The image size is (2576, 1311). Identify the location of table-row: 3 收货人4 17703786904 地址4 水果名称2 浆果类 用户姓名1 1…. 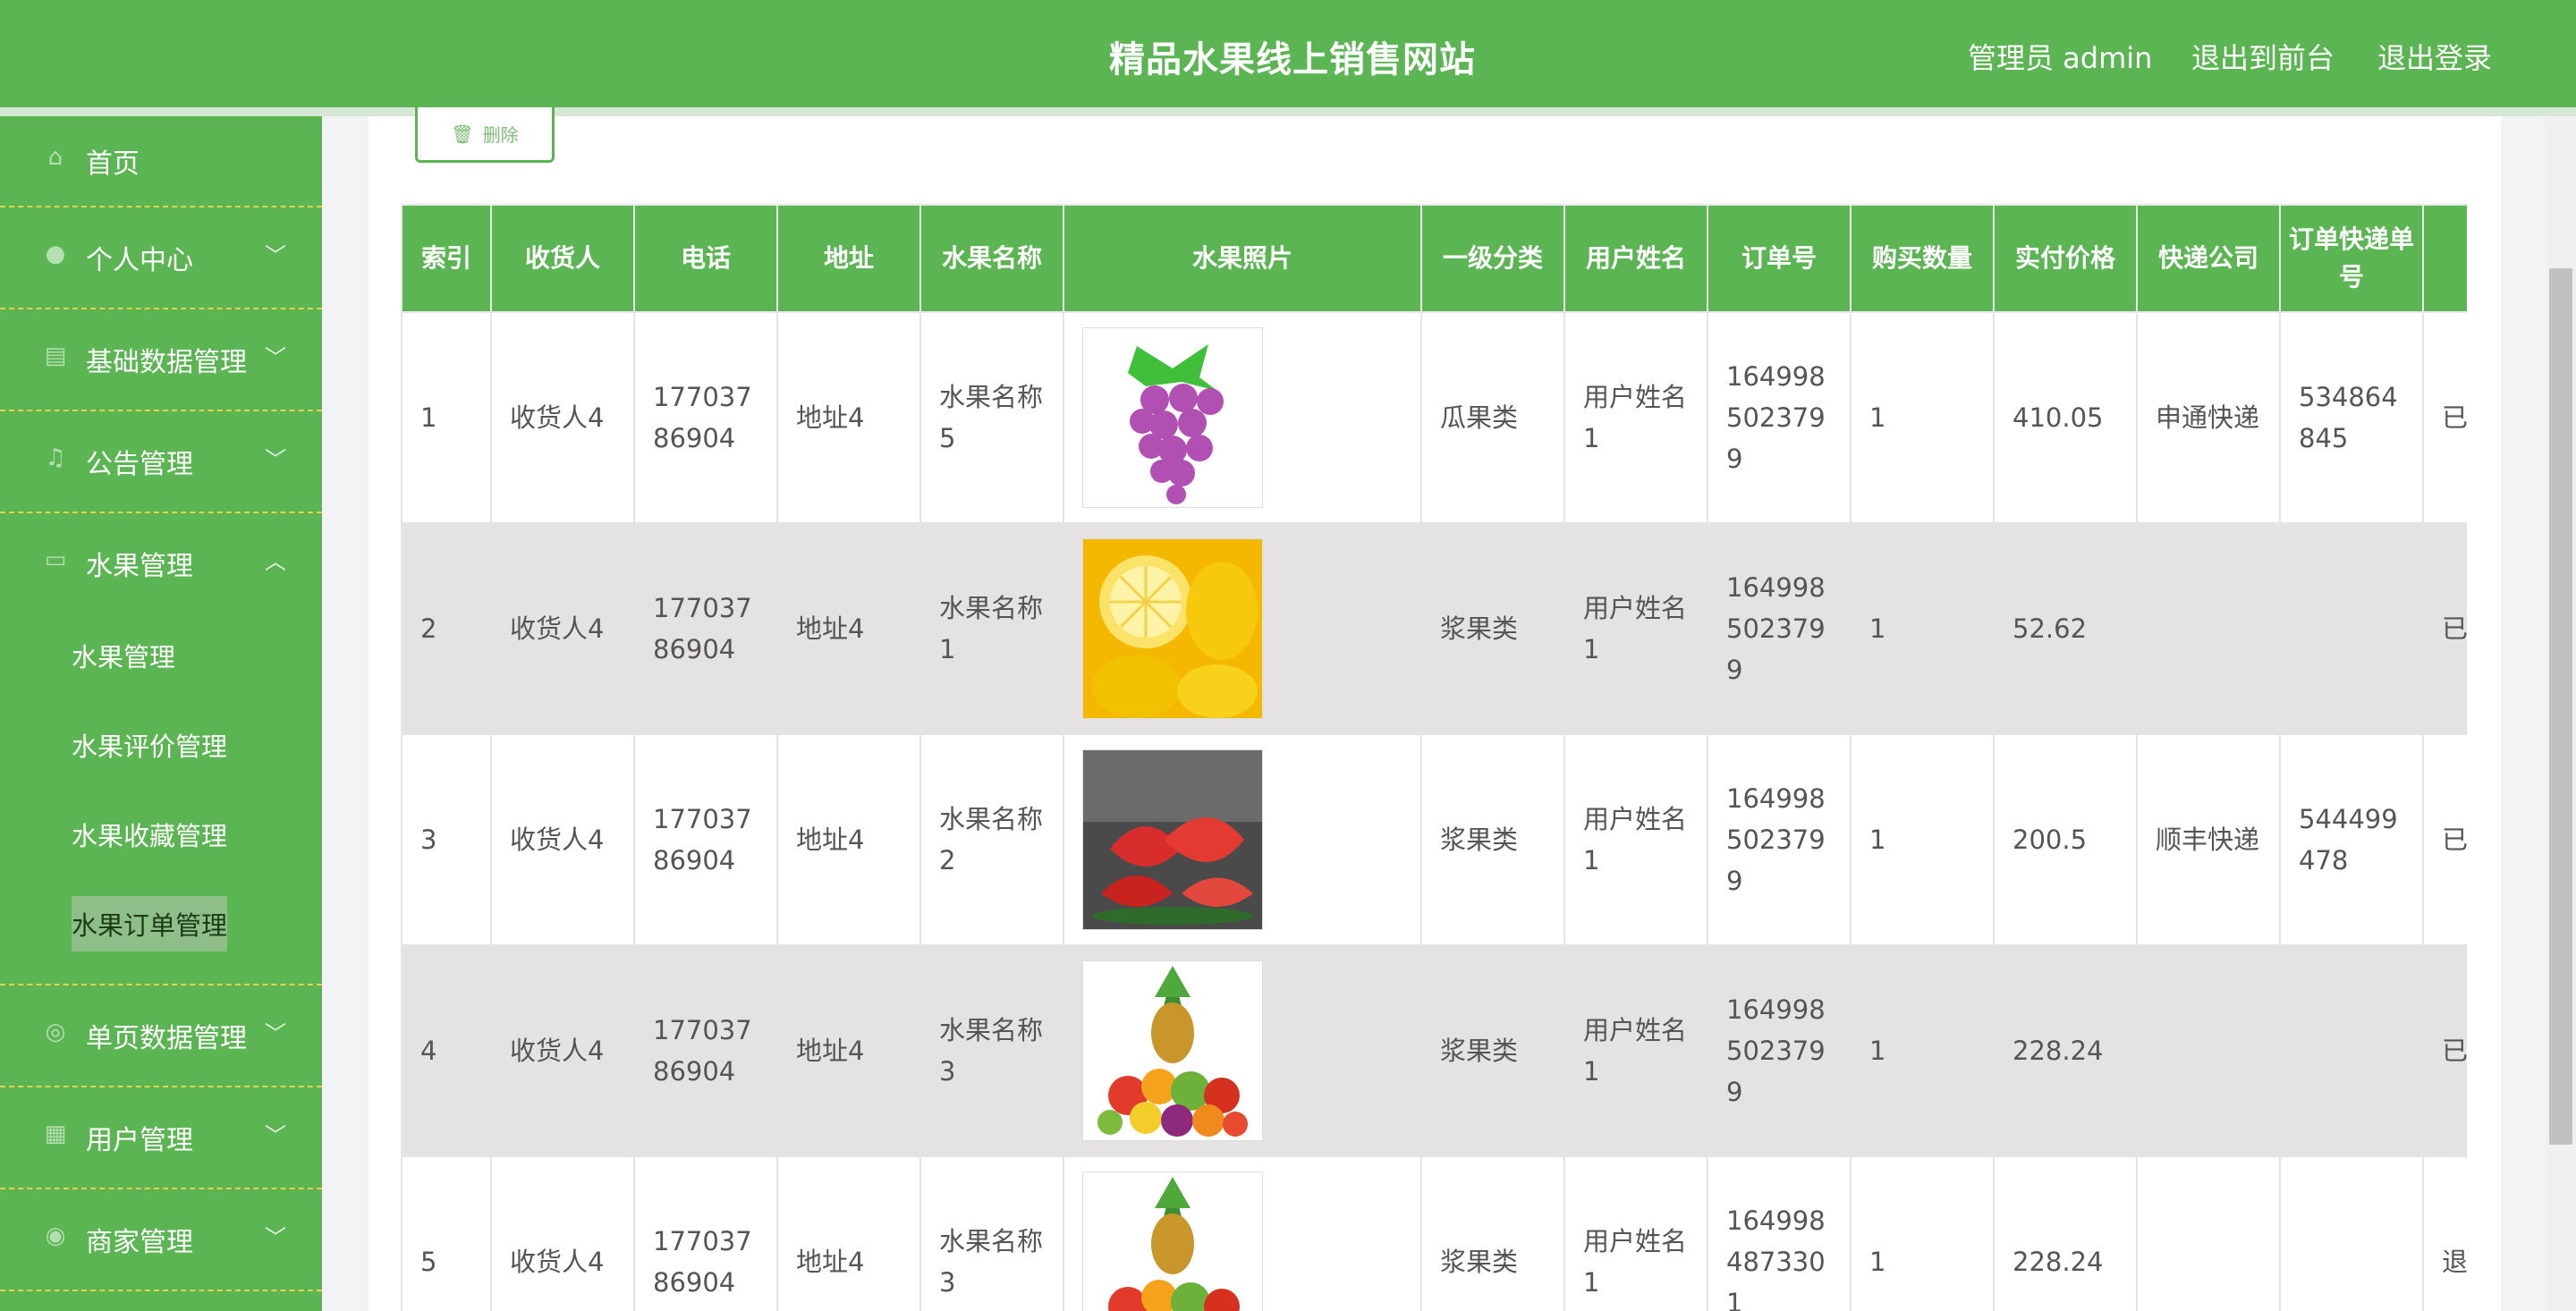
(1434, 839).